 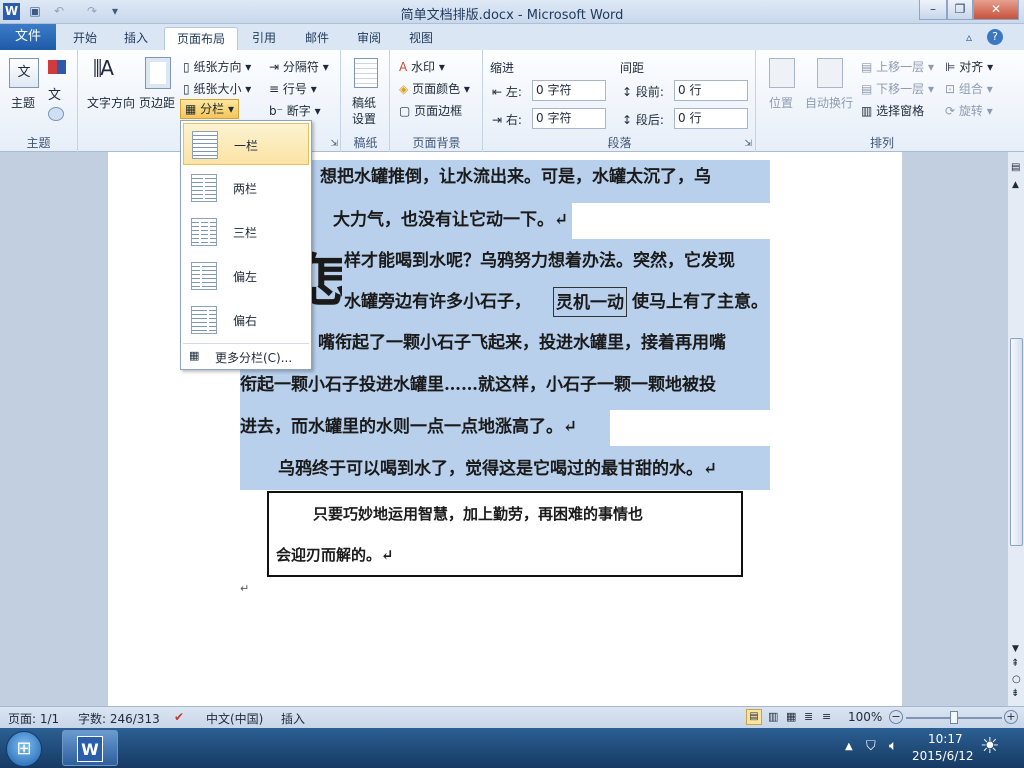 What do you see at coordinates (969, 88) in the screenshot?
I see `group-button: ⊡ 组合 ▾` at bounding box center [969, 88].